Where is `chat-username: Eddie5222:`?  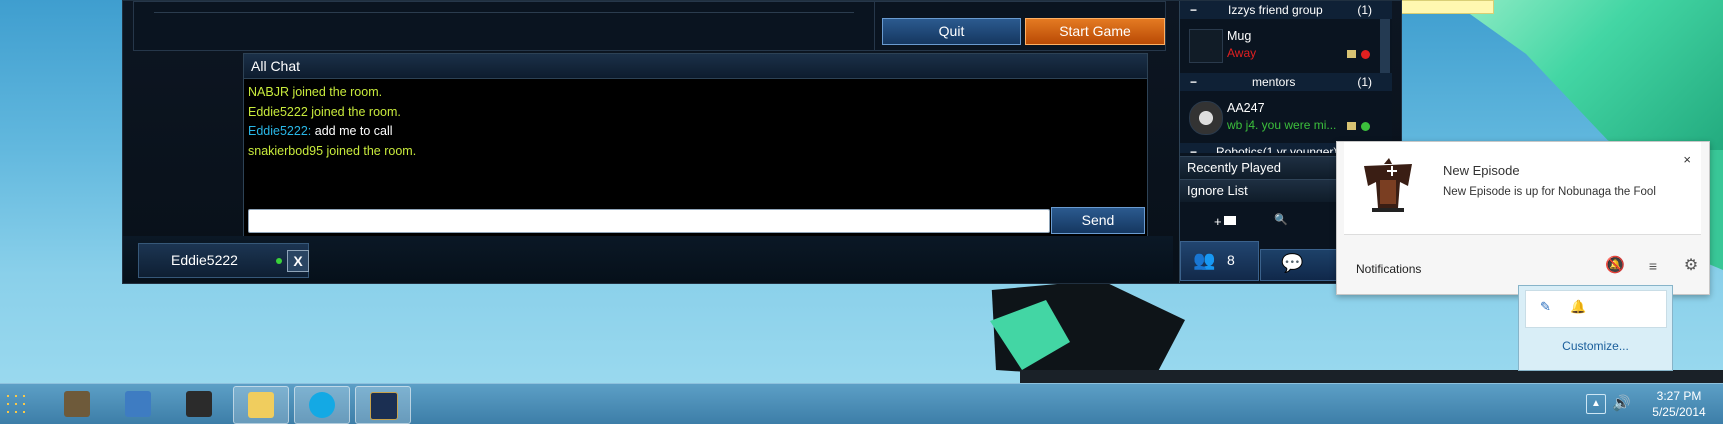
chat-username: Eddie5222: is located at coordinates (279, 131).